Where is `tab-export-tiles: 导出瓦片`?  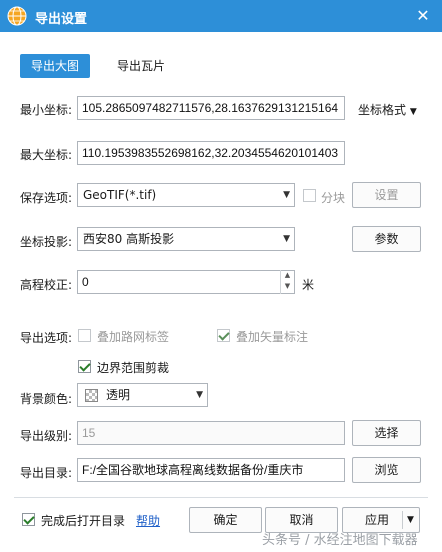
tab-export-tiles: 导出瓦片 is located at coordinates (141, 66).